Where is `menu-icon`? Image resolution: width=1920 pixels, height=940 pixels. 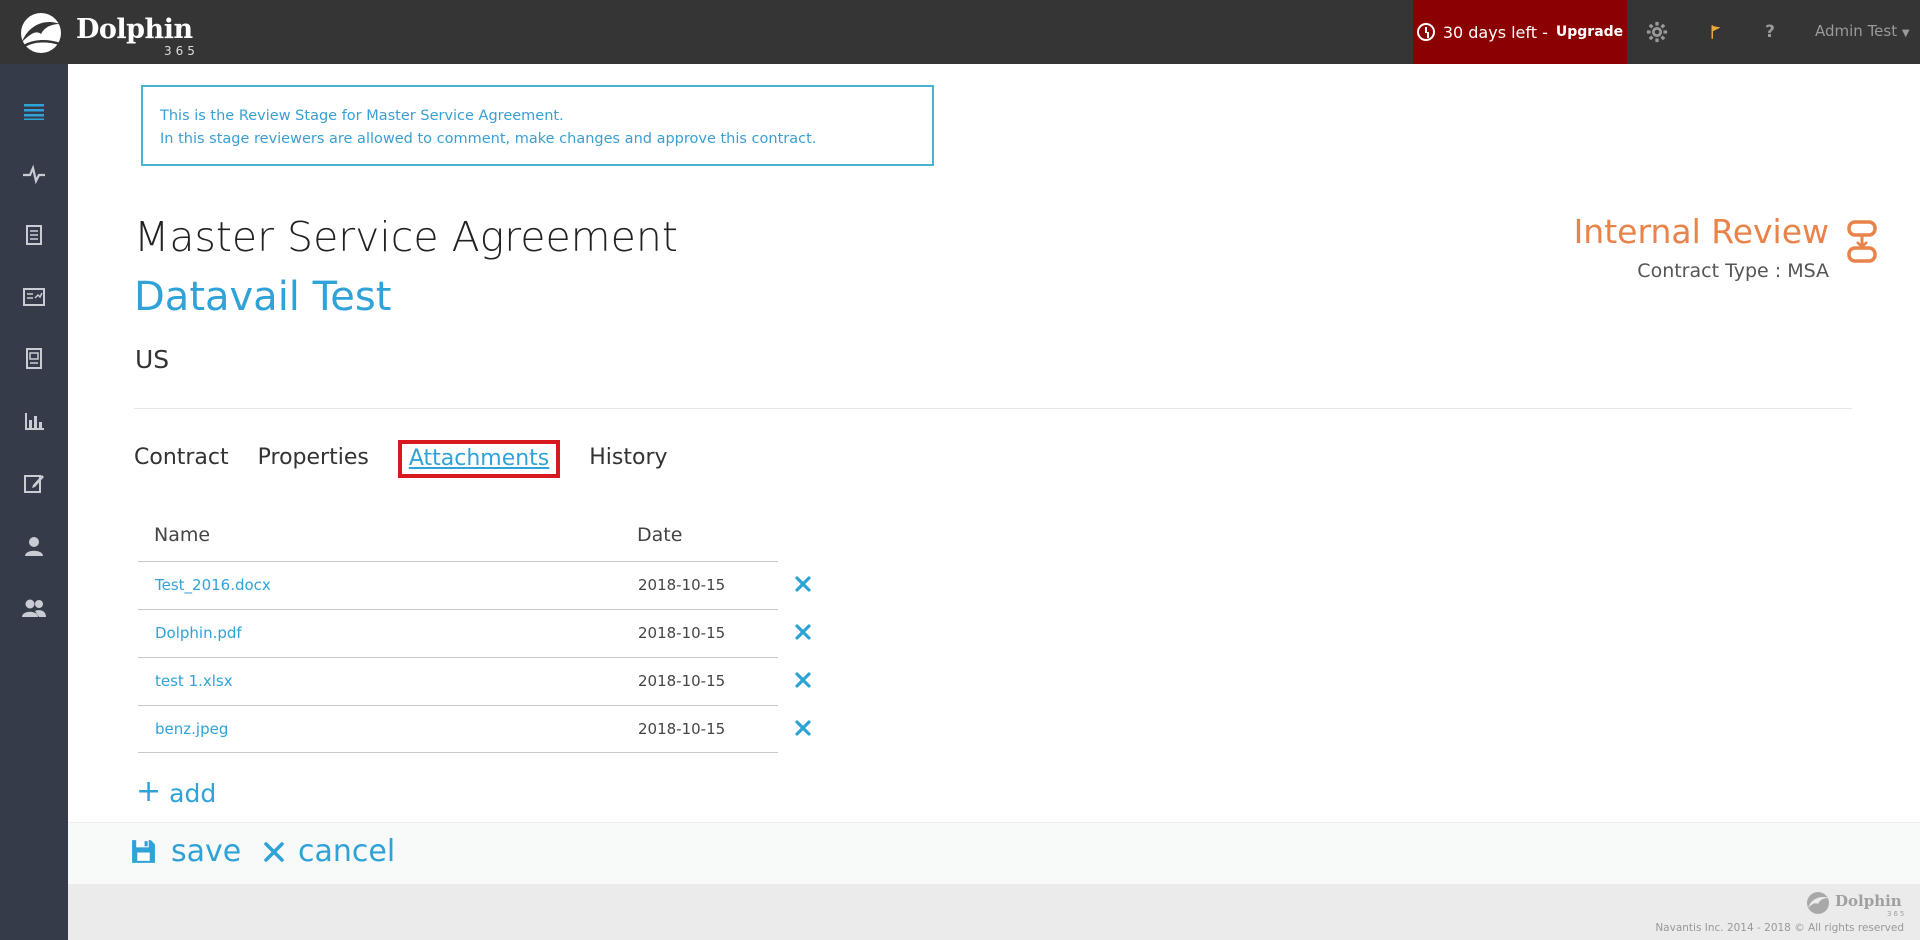 menu-icon is located at coordinates (34, 112).